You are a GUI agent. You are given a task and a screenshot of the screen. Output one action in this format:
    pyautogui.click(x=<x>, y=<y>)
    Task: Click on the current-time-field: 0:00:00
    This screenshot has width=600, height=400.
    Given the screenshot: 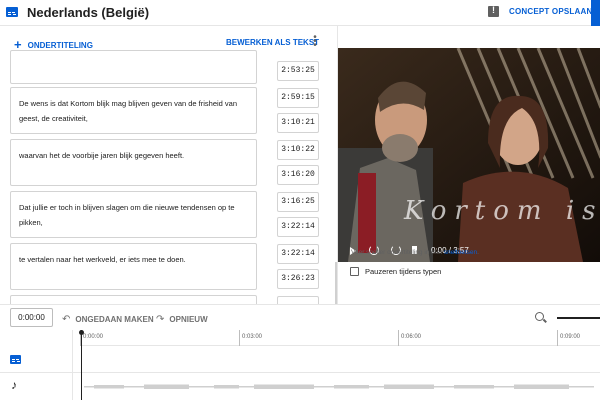 What is the action you would take?
    pyautogui.click(x=31, y=317)
    